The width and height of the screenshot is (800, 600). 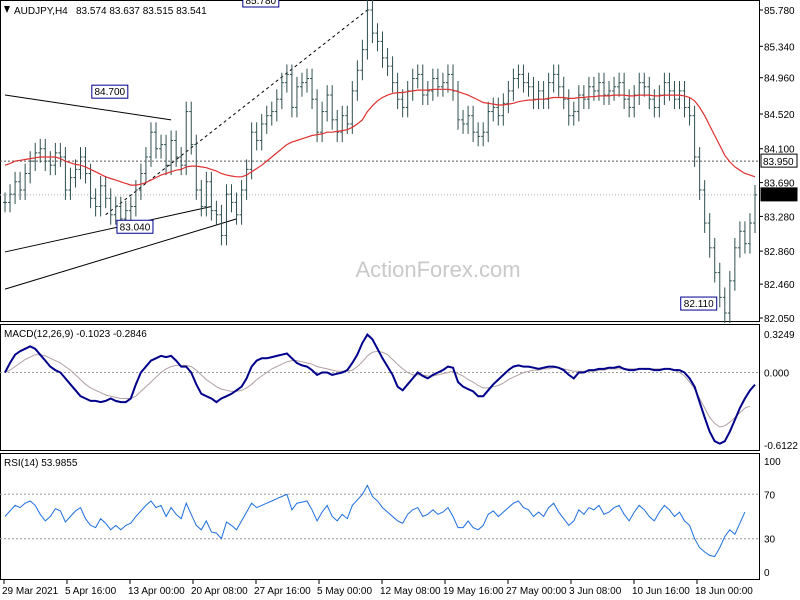 What do you see at coordinates (282, 591) in the screenshot?
I see `x-tick-label: 27 Apr 16:00` at bounding box center [282, 591].